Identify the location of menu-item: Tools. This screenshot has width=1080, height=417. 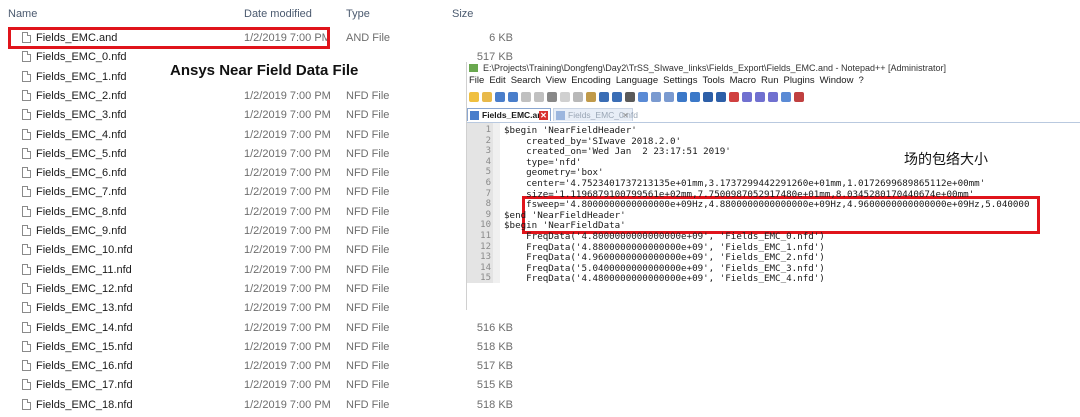
(713, 80).